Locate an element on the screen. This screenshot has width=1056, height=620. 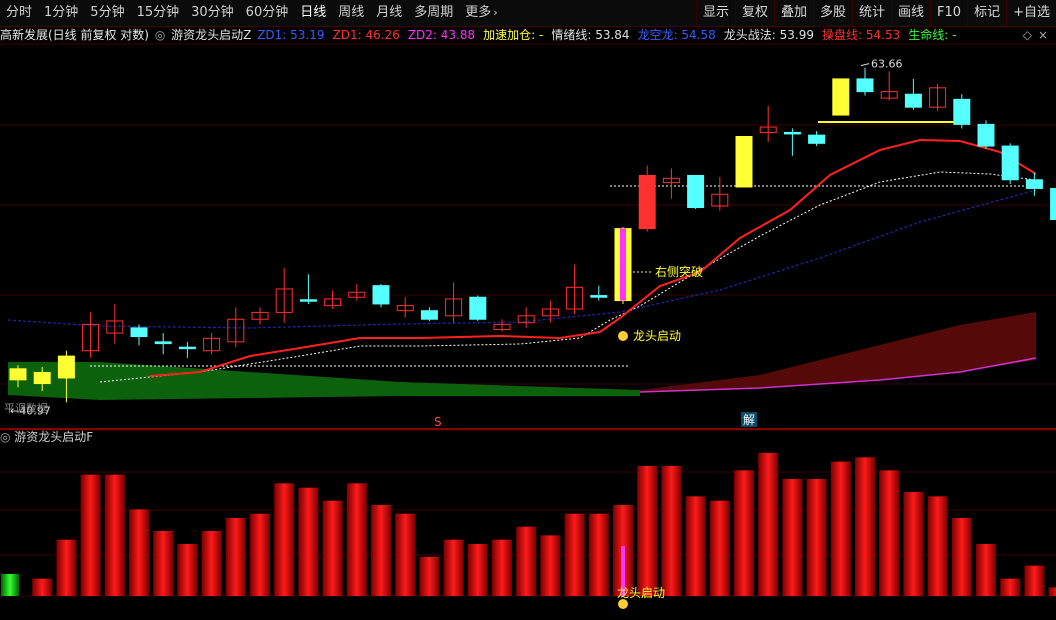
green-band is located at coordinates (324, 381).